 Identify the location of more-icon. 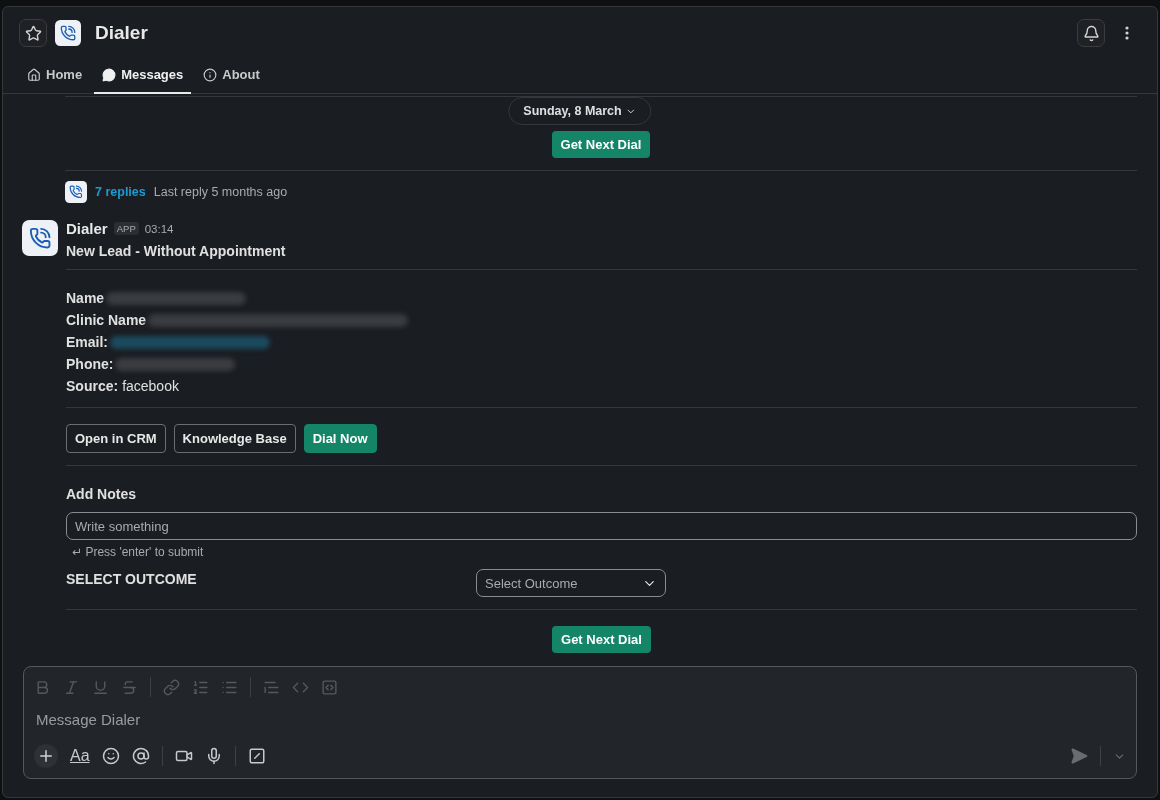
(1127, 33).